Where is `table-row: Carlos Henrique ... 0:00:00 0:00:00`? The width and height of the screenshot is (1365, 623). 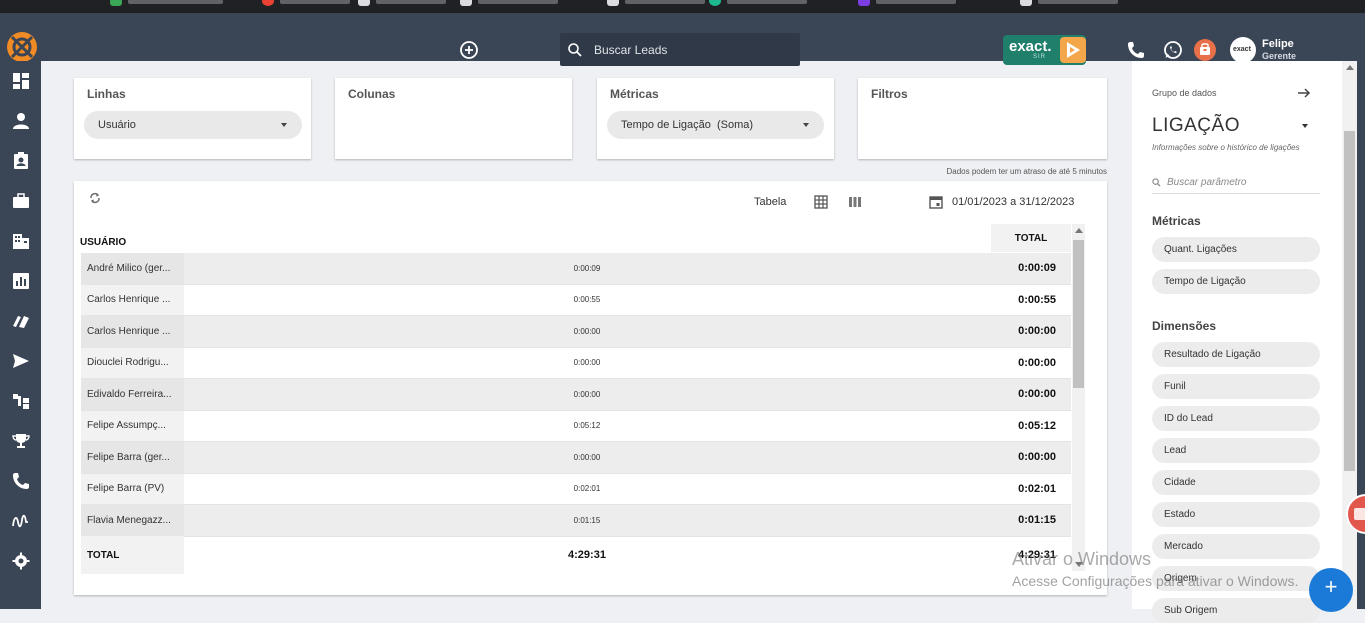 table-row: Carlos Henrique ... 0:00:00 0:00:00 is located at coordinates (576, 332).